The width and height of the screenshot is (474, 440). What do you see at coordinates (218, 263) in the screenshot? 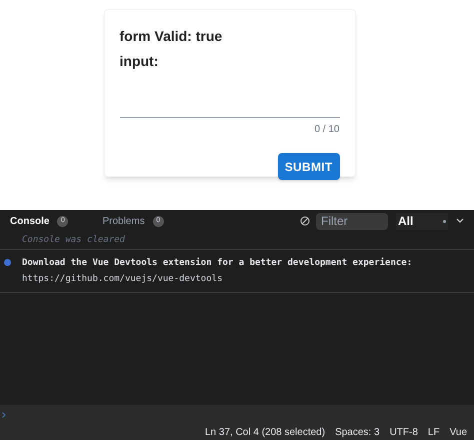
I see `console-message: Download the Vue Devtools extension for a better development experience:` at bounding box center [218, 263].